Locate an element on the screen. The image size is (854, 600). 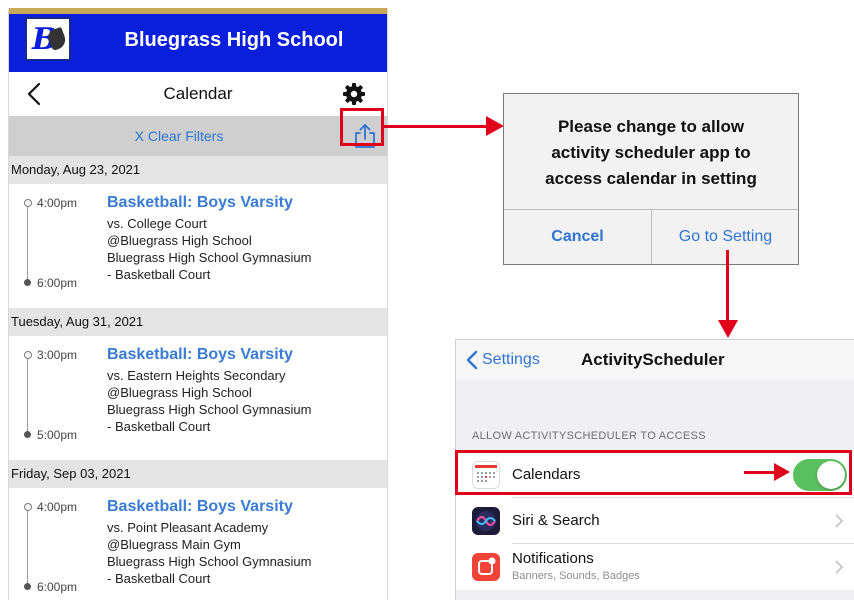
settings-button is located at coordinates (354, 94).